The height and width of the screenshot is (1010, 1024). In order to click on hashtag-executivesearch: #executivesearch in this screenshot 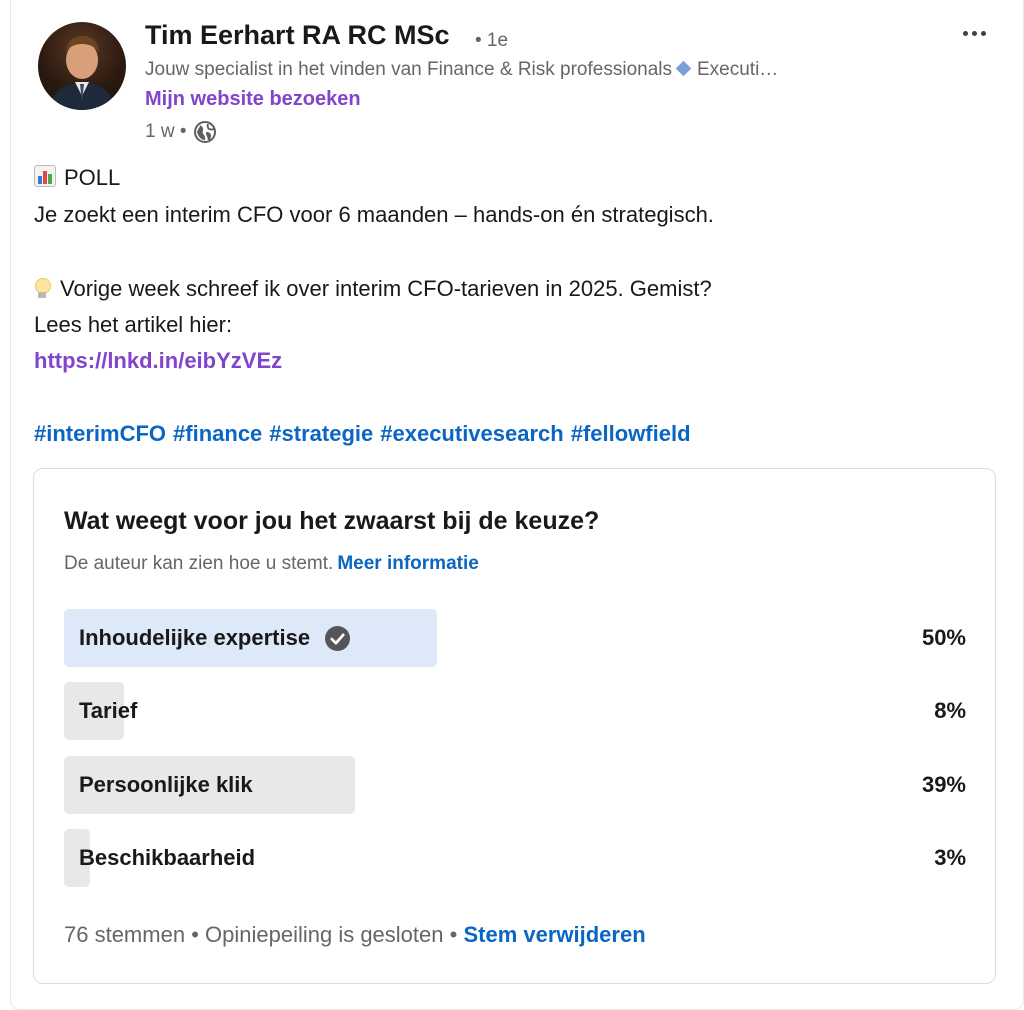, I will do `click(471, 434)`.